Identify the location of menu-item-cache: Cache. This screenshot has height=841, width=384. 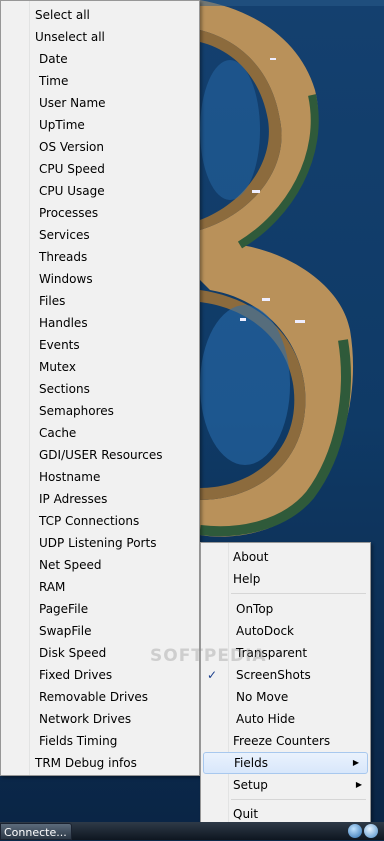
(57, 433).